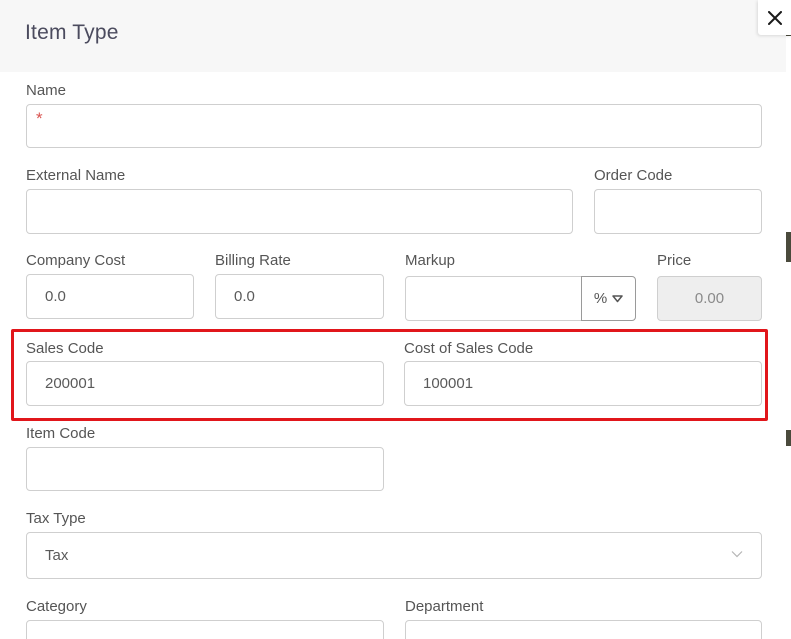  What do you see at coordinates (46, 90) in the screenshot?
I see `name-label: Name` at bounding box center [46, 90].